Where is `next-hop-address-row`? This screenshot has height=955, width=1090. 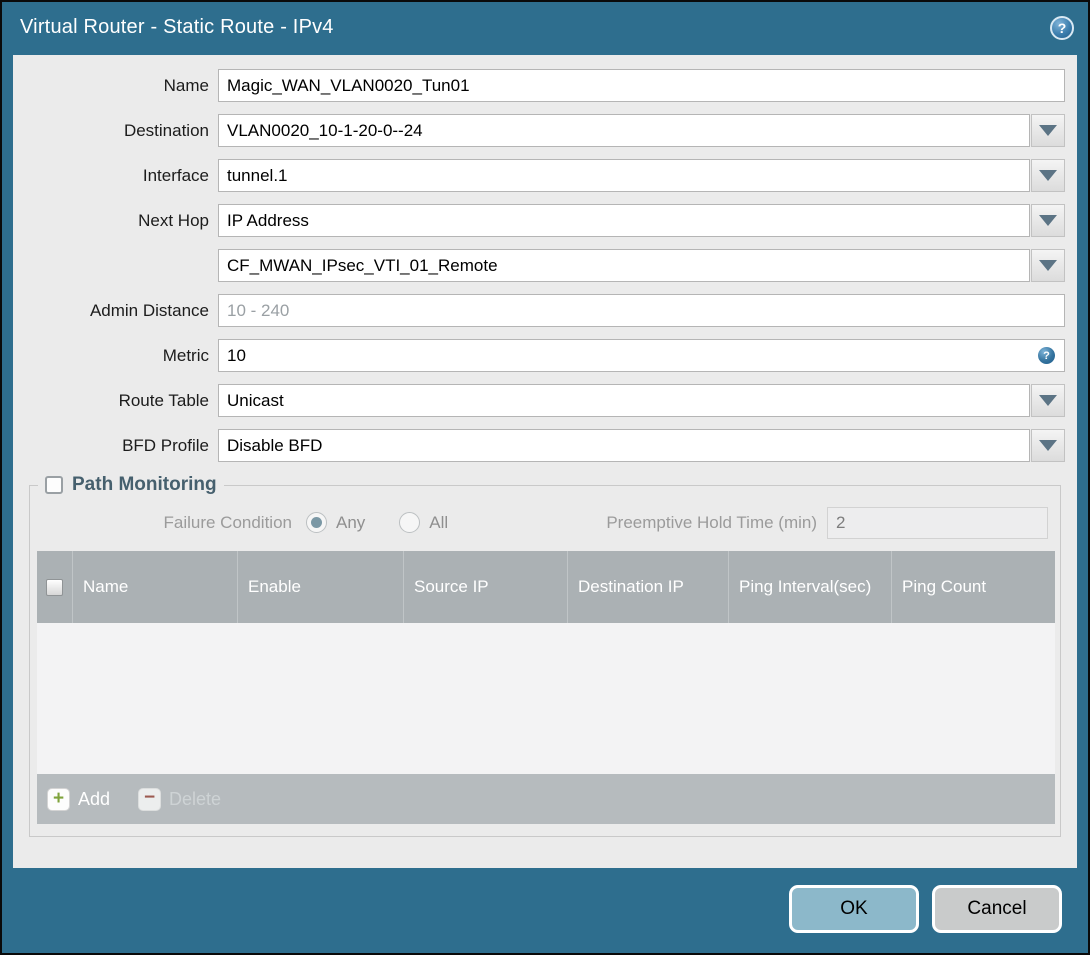
next-hop-address-row is located at coordinates (545, 265).